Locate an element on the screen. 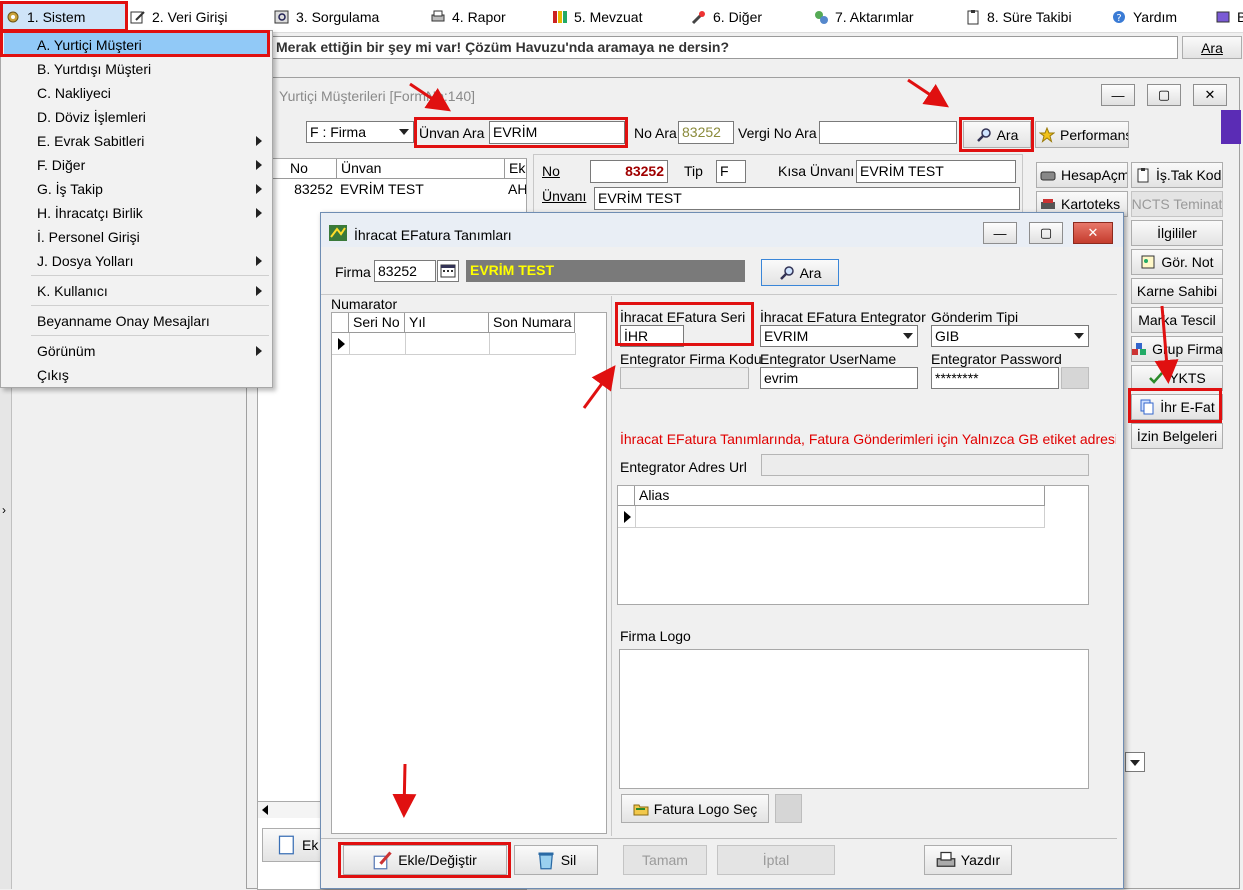 Image resolution: width=1243 pixels, height=890 pixels. grid-header-yil: Yıl is located at coordinates (447, 323).